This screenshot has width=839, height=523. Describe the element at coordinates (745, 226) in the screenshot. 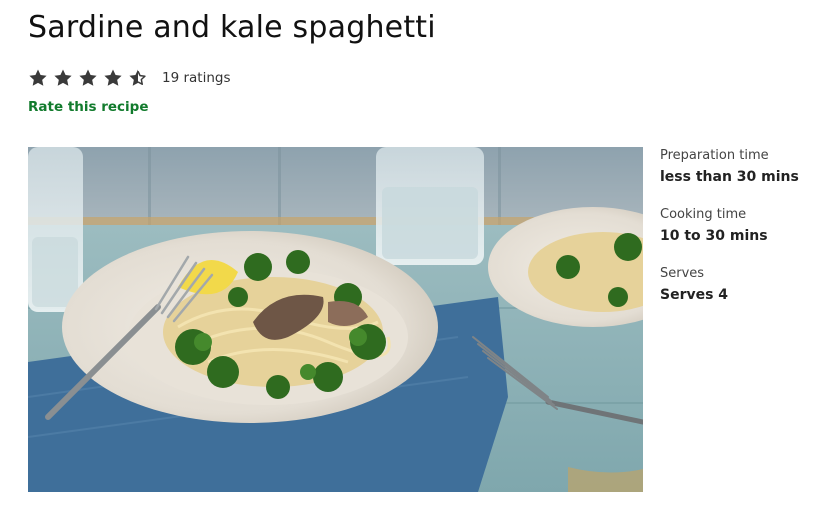

I see `cooking-time: Cooking time 10 to 30 mins` at that location.